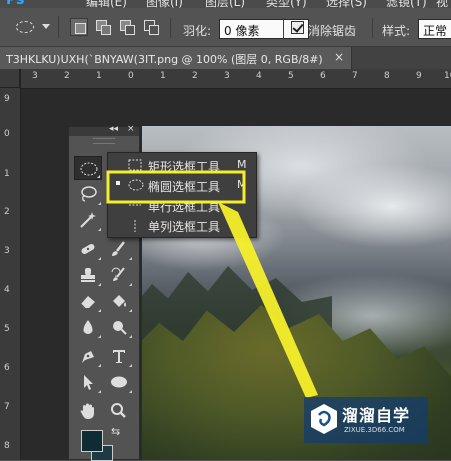 This screenshot has height=461, width=451. What do you see at coordinates (286, 4) in the screenshot?
I see `menu-type: 类型(Y)` at bounding box center [286, 4].